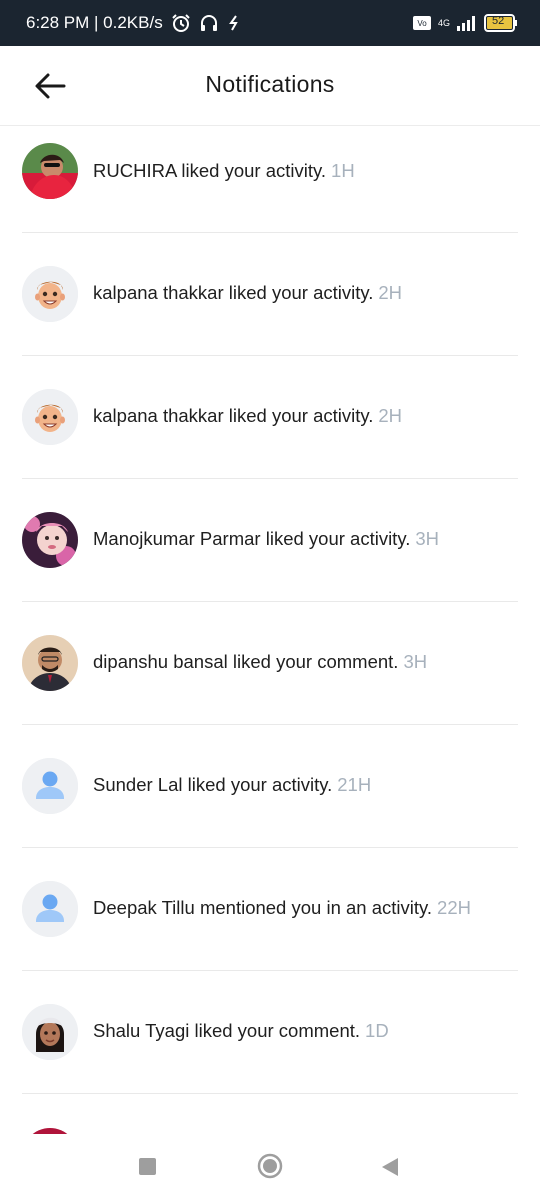 The image size is (540, 1200). I want to click on timestamp: 21H, so click(354, 784).